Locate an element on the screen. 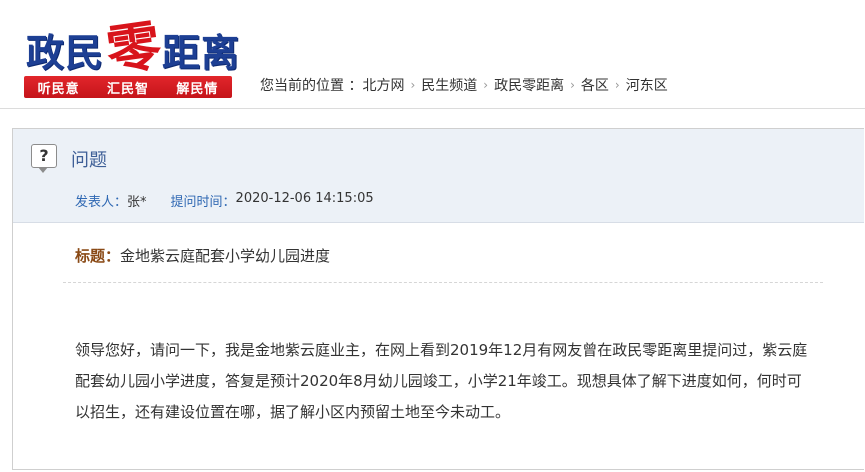 The height and width of the screenshot is (472, 865). slogan-3: 解民情 is located at coordinates (197, 89).